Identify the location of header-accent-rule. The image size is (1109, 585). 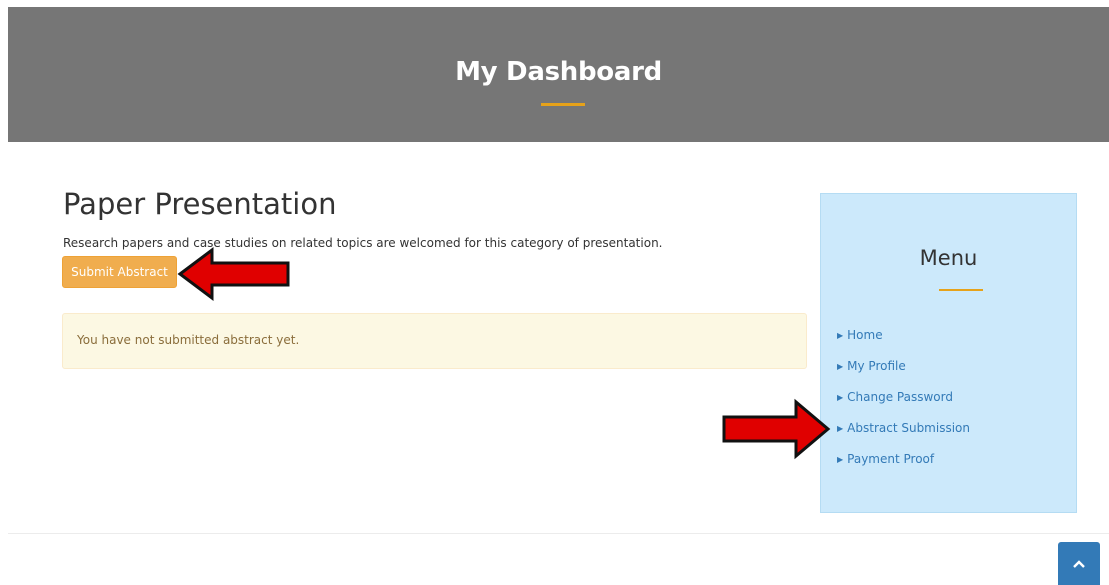
(563, 104).